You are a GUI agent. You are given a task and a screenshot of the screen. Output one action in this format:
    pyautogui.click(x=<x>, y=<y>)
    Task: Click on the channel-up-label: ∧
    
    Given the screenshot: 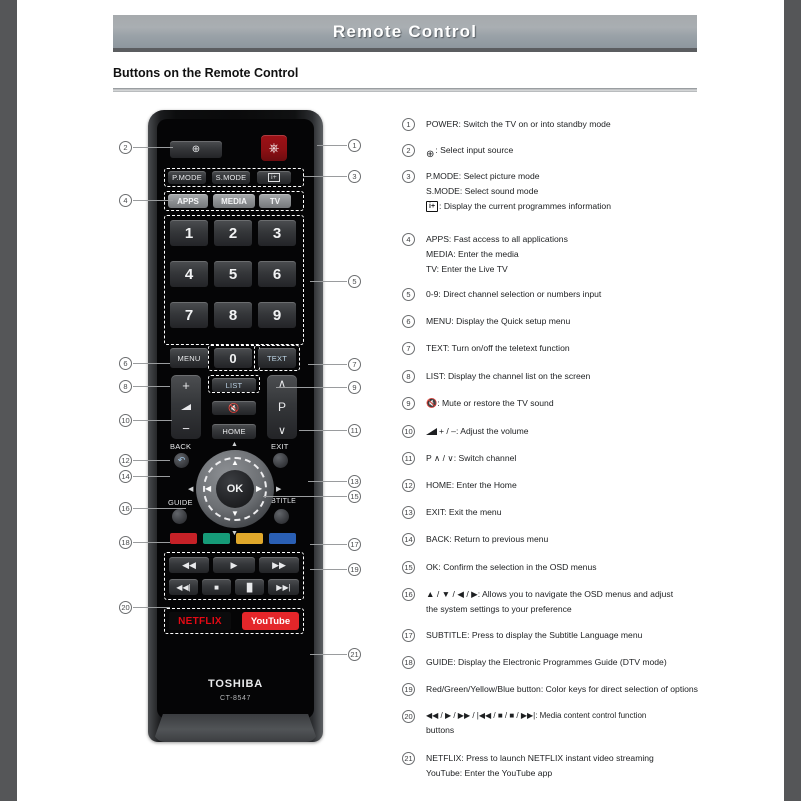 What is the action you would take?
    pyautogui.click(x=282, y=383)
    